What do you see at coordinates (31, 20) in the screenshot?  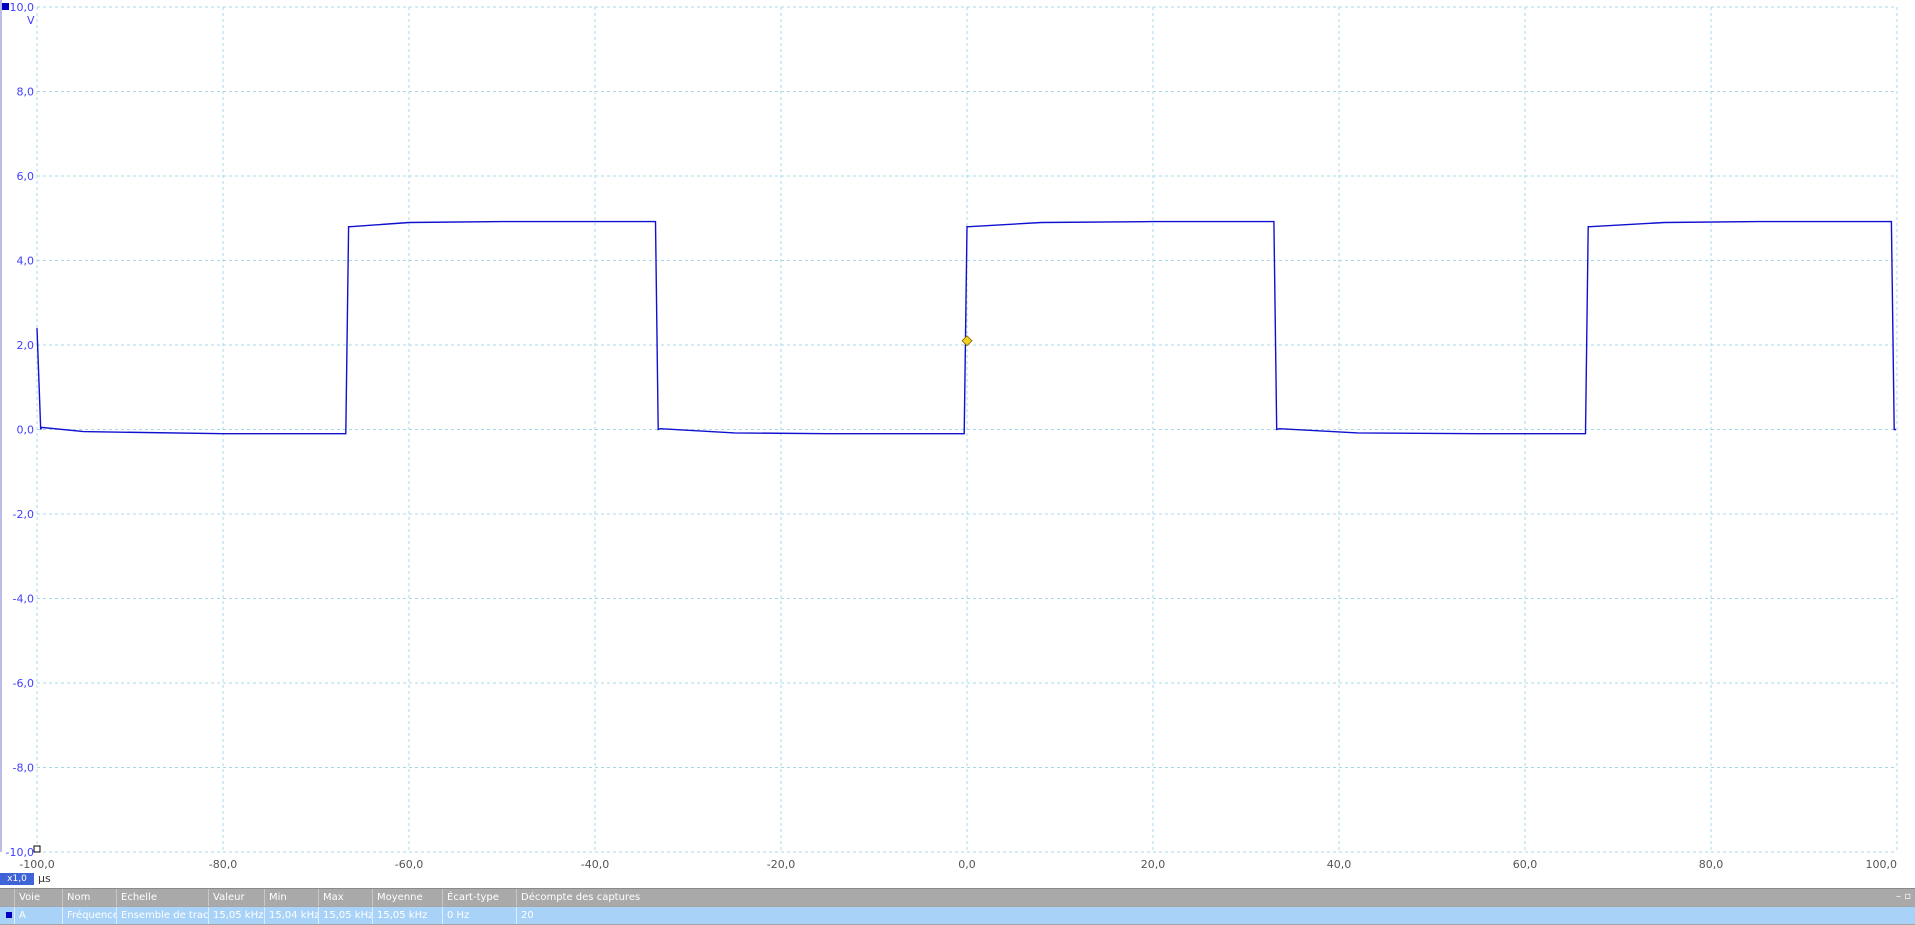 I see `y-axis-unit: V` at bounding box center [31, 20].